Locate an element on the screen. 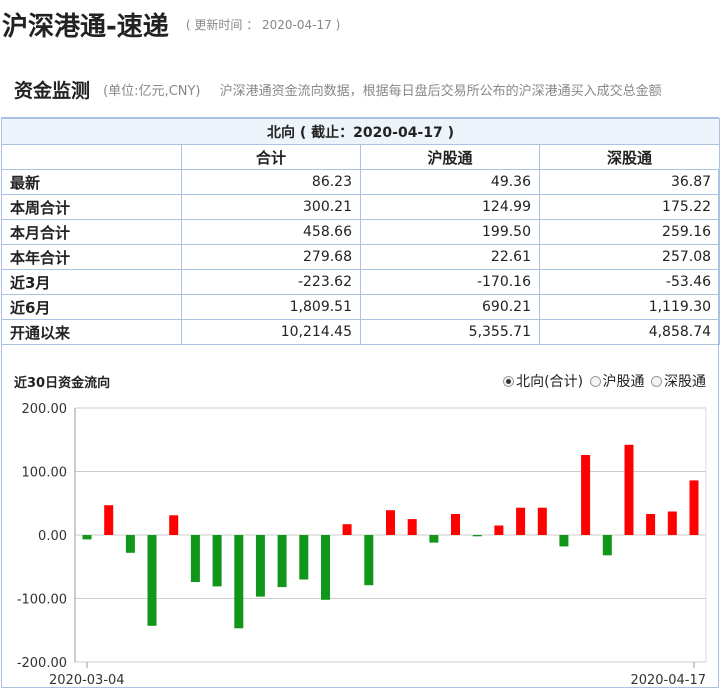 This screenshot has width=722, height=692. header-total: 合计 is located at coordinates (271, 157).